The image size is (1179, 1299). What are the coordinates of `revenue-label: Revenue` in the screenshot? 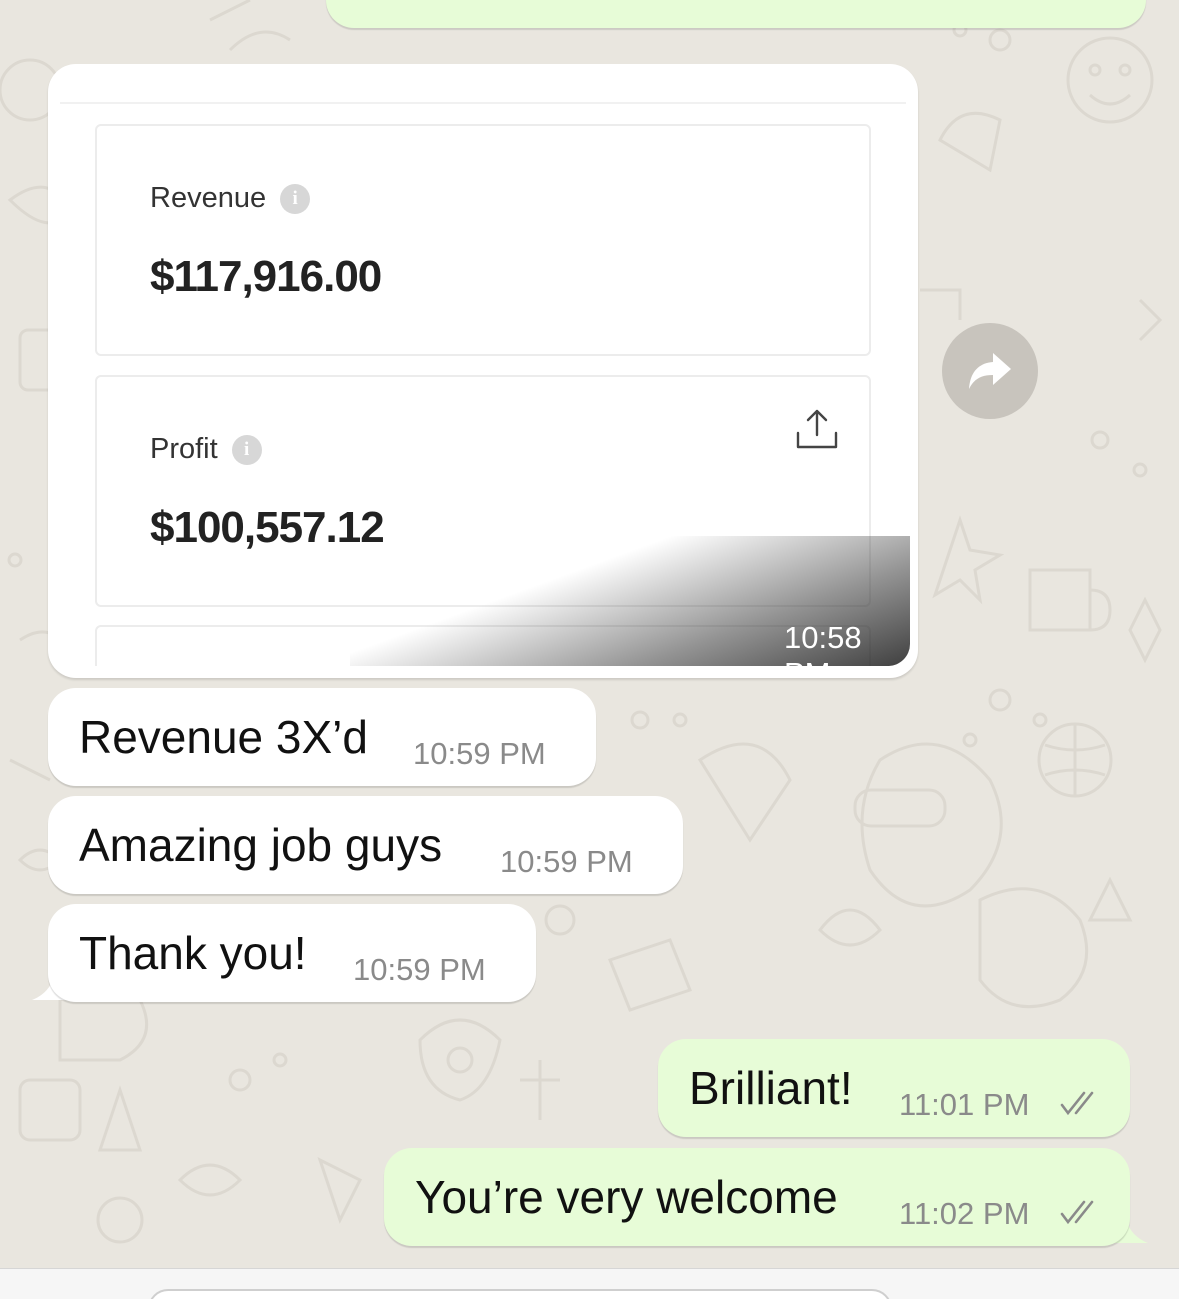 It's located at (208, 198).